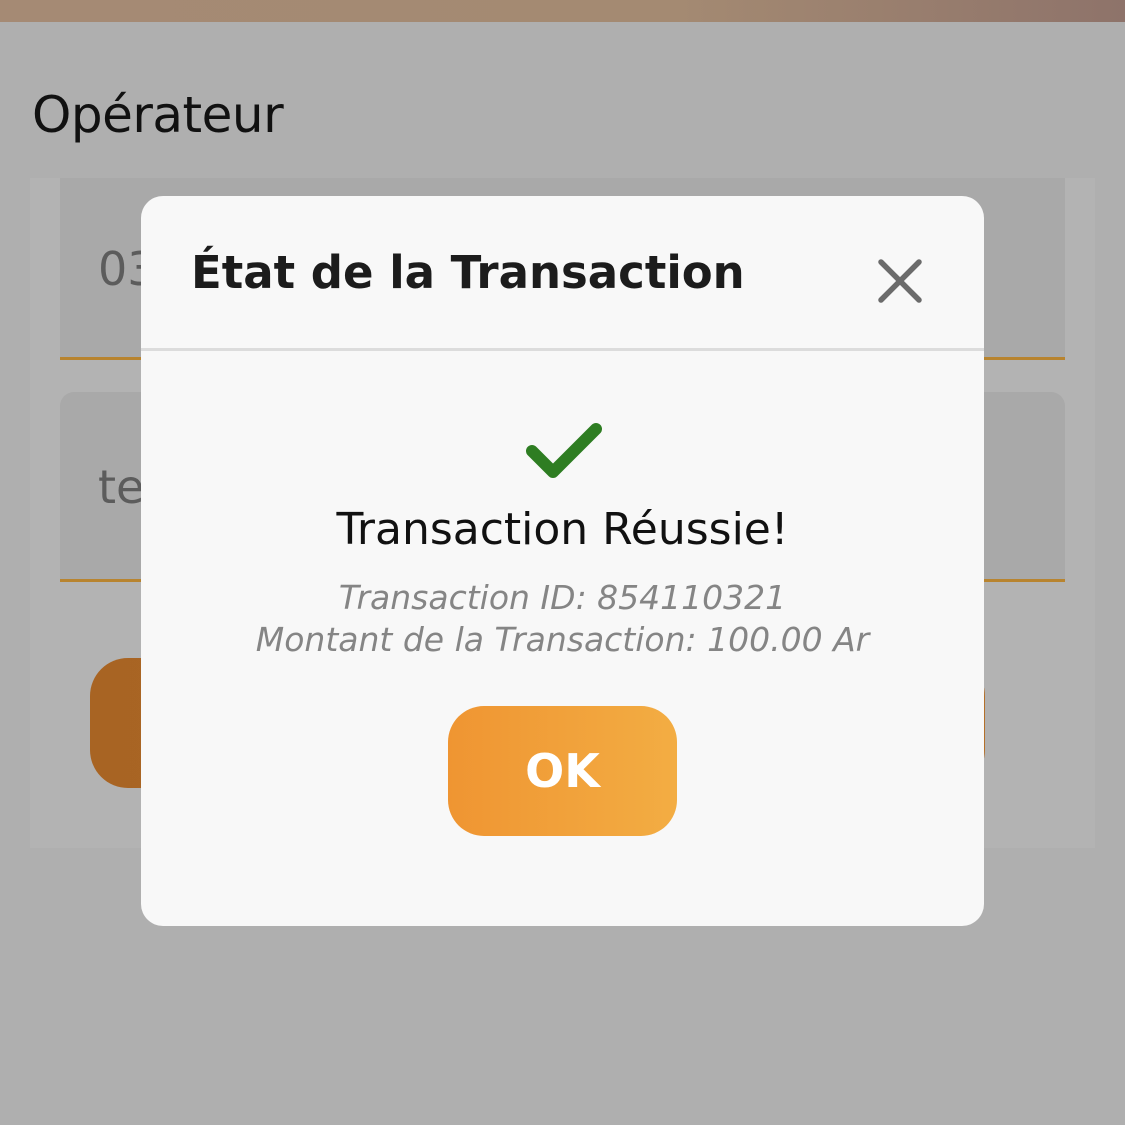 The image size is (1125, 1125). I want to click on operator-section-label: Opérateur, so click(158, 115).